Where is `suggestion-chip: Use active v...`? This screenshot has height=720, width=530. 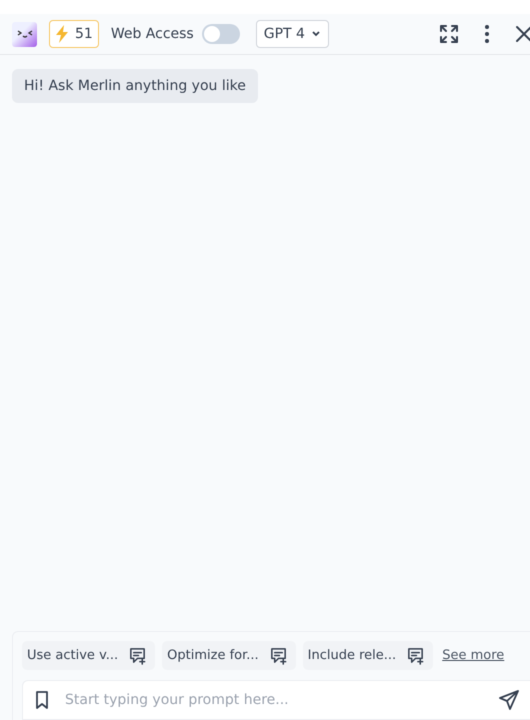 suggestion-chip: Use active v... is located at coordinates (89, 655).